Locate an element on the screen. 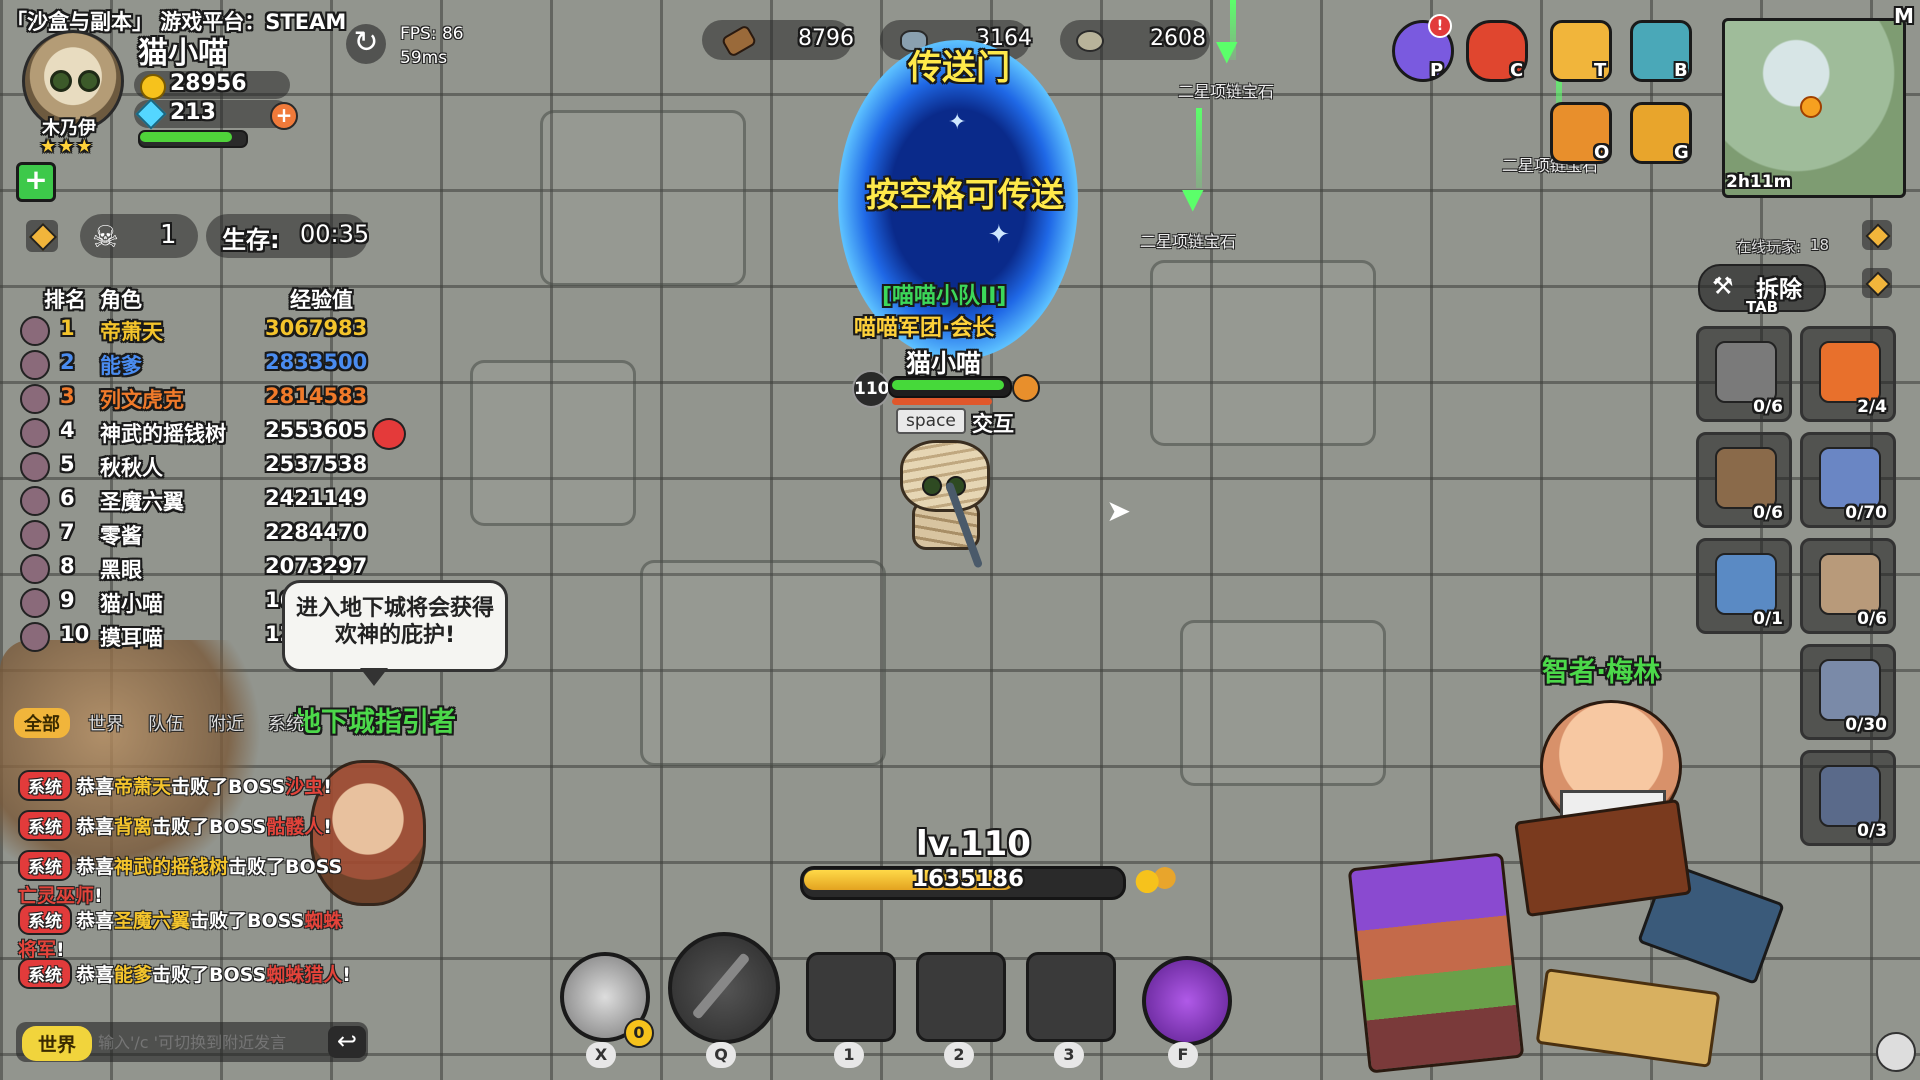 Image resolution: width=1920 pixels, height=1080 pixels. building-slot: 0/1 is located at coordinates (1744, 586).